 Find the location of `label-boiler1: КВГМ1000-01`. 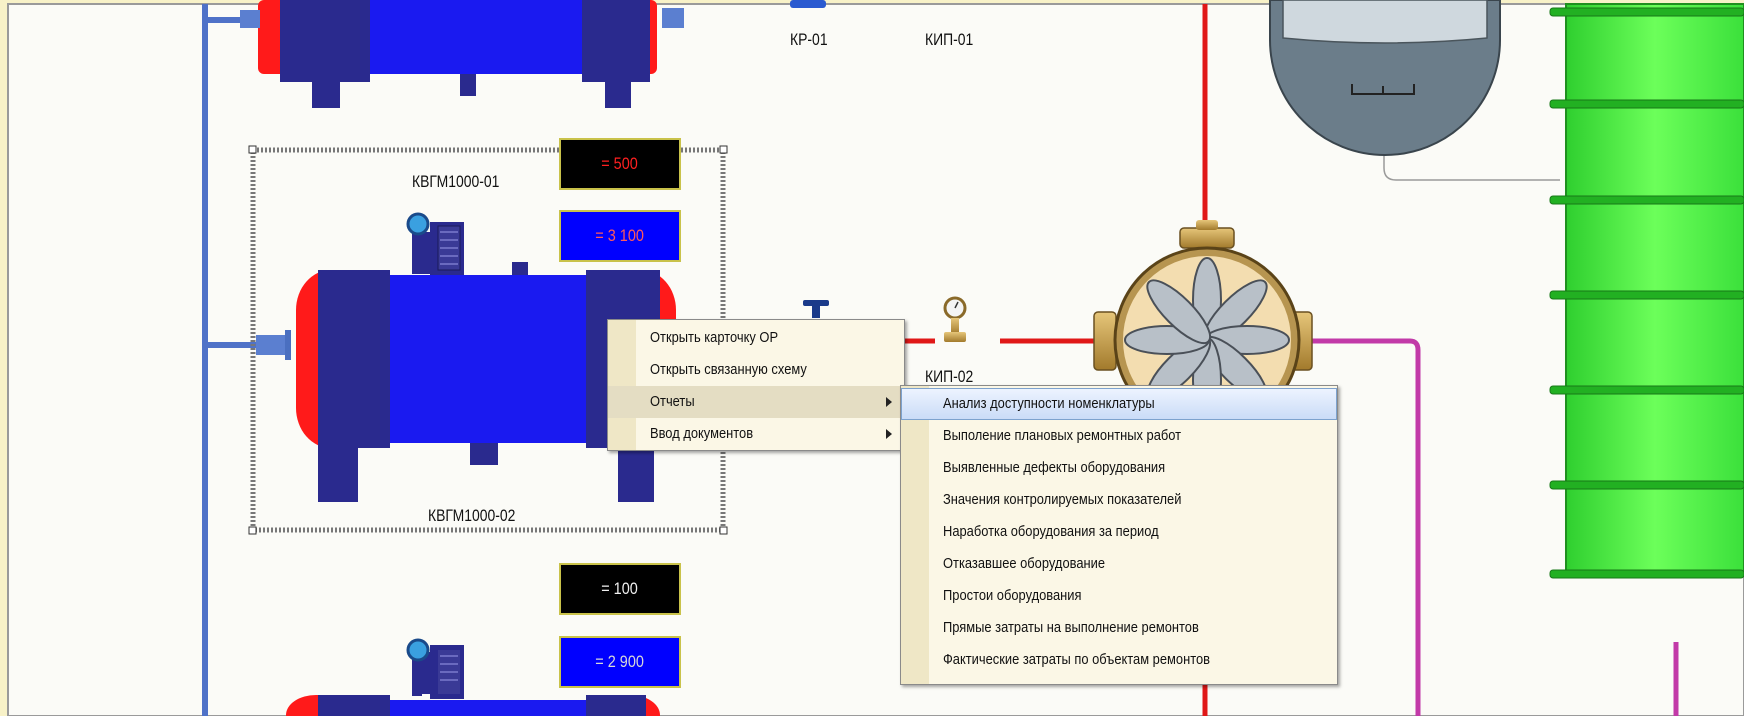

label-boiler1: КВГМ1000-01 is located at coordinates (456, 181).